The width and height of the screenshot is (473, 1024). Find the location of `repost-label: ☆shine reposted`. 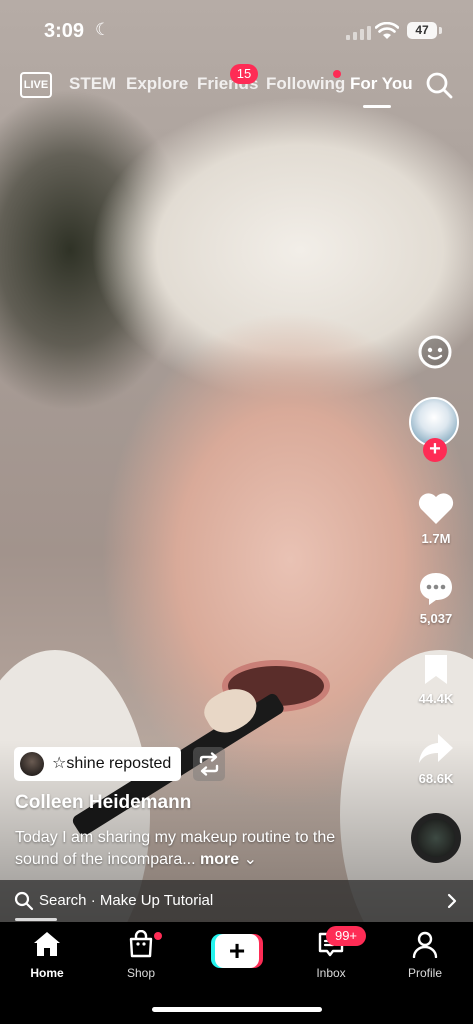

repost-label: ☆shine reposted is located at coordinates (112, 763).